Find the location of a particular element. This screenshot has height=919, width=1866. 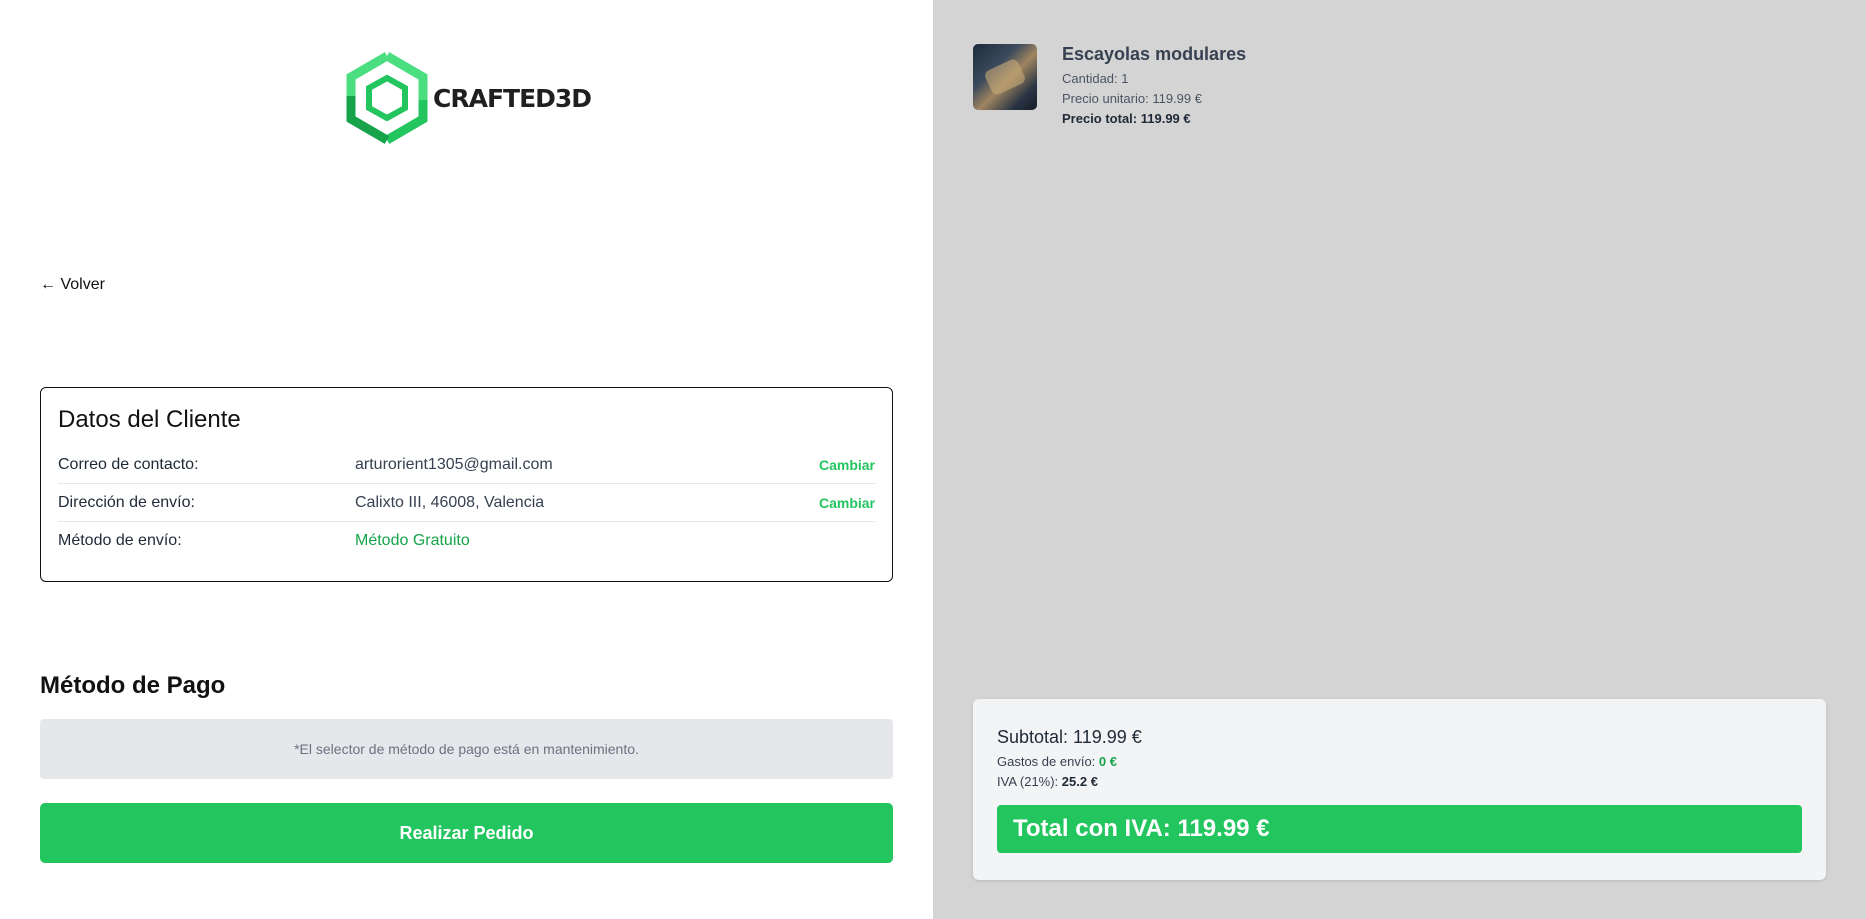

product-total-price: Precio total: 119.99 € is located at coordinates (1126, 118).